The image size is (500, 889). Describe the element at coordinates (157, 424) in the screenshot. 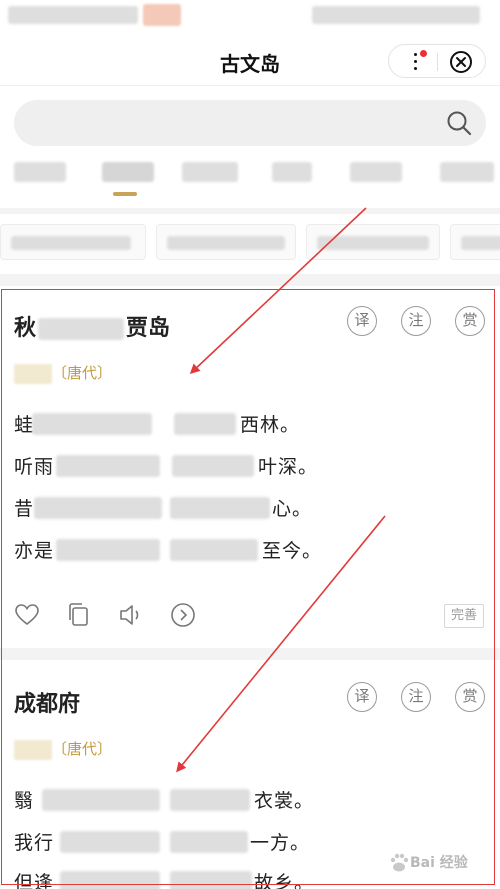

I see `poem-line: 蛙 西林。` at that location.